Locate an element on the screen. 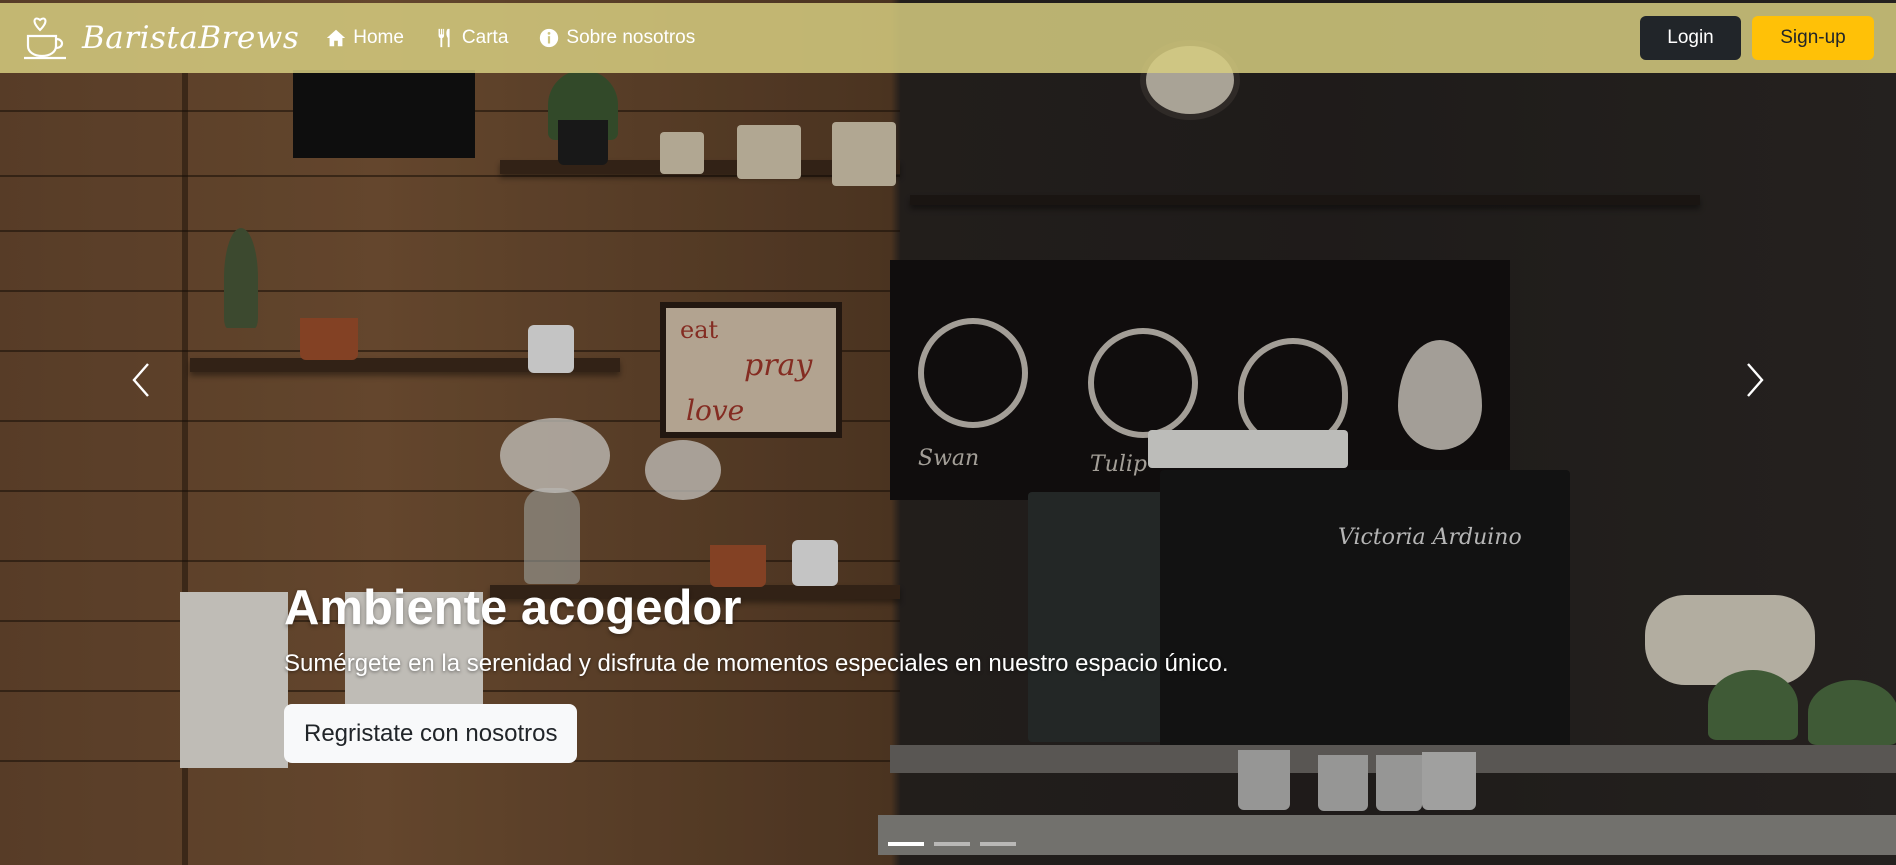  chevron-right-icon is located at coordinates (1755, 380).